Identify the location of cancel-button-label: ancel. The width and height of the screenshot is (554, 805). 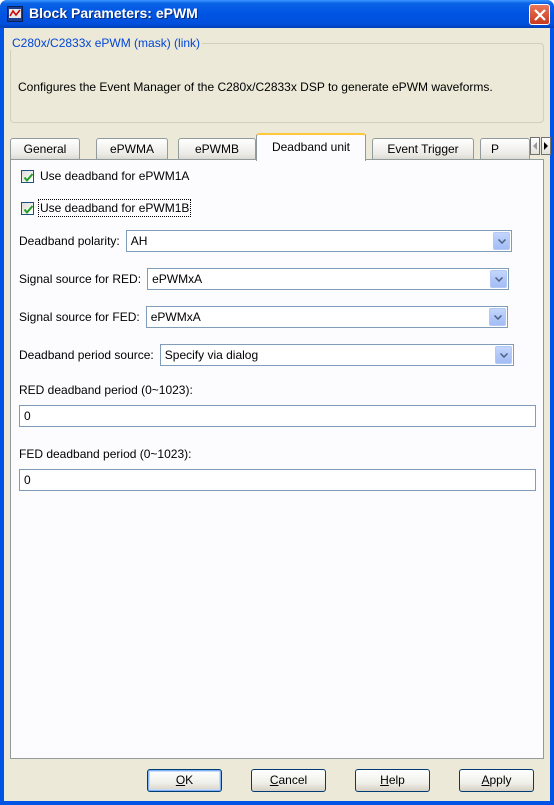
(293, 780).